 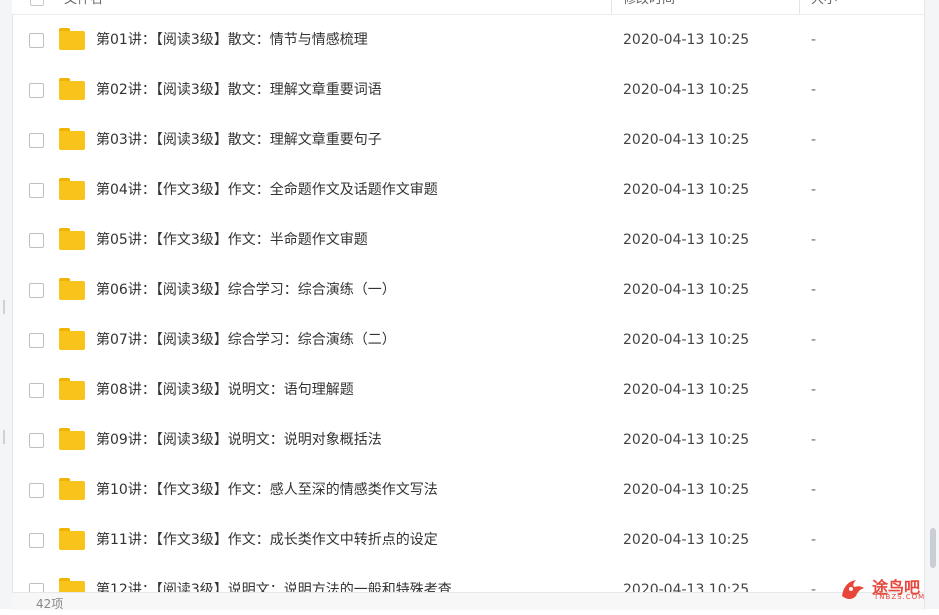 I want to click on watermark-logo: 途鸟吧 TNBZS.COM, so click(x=887, y=589).